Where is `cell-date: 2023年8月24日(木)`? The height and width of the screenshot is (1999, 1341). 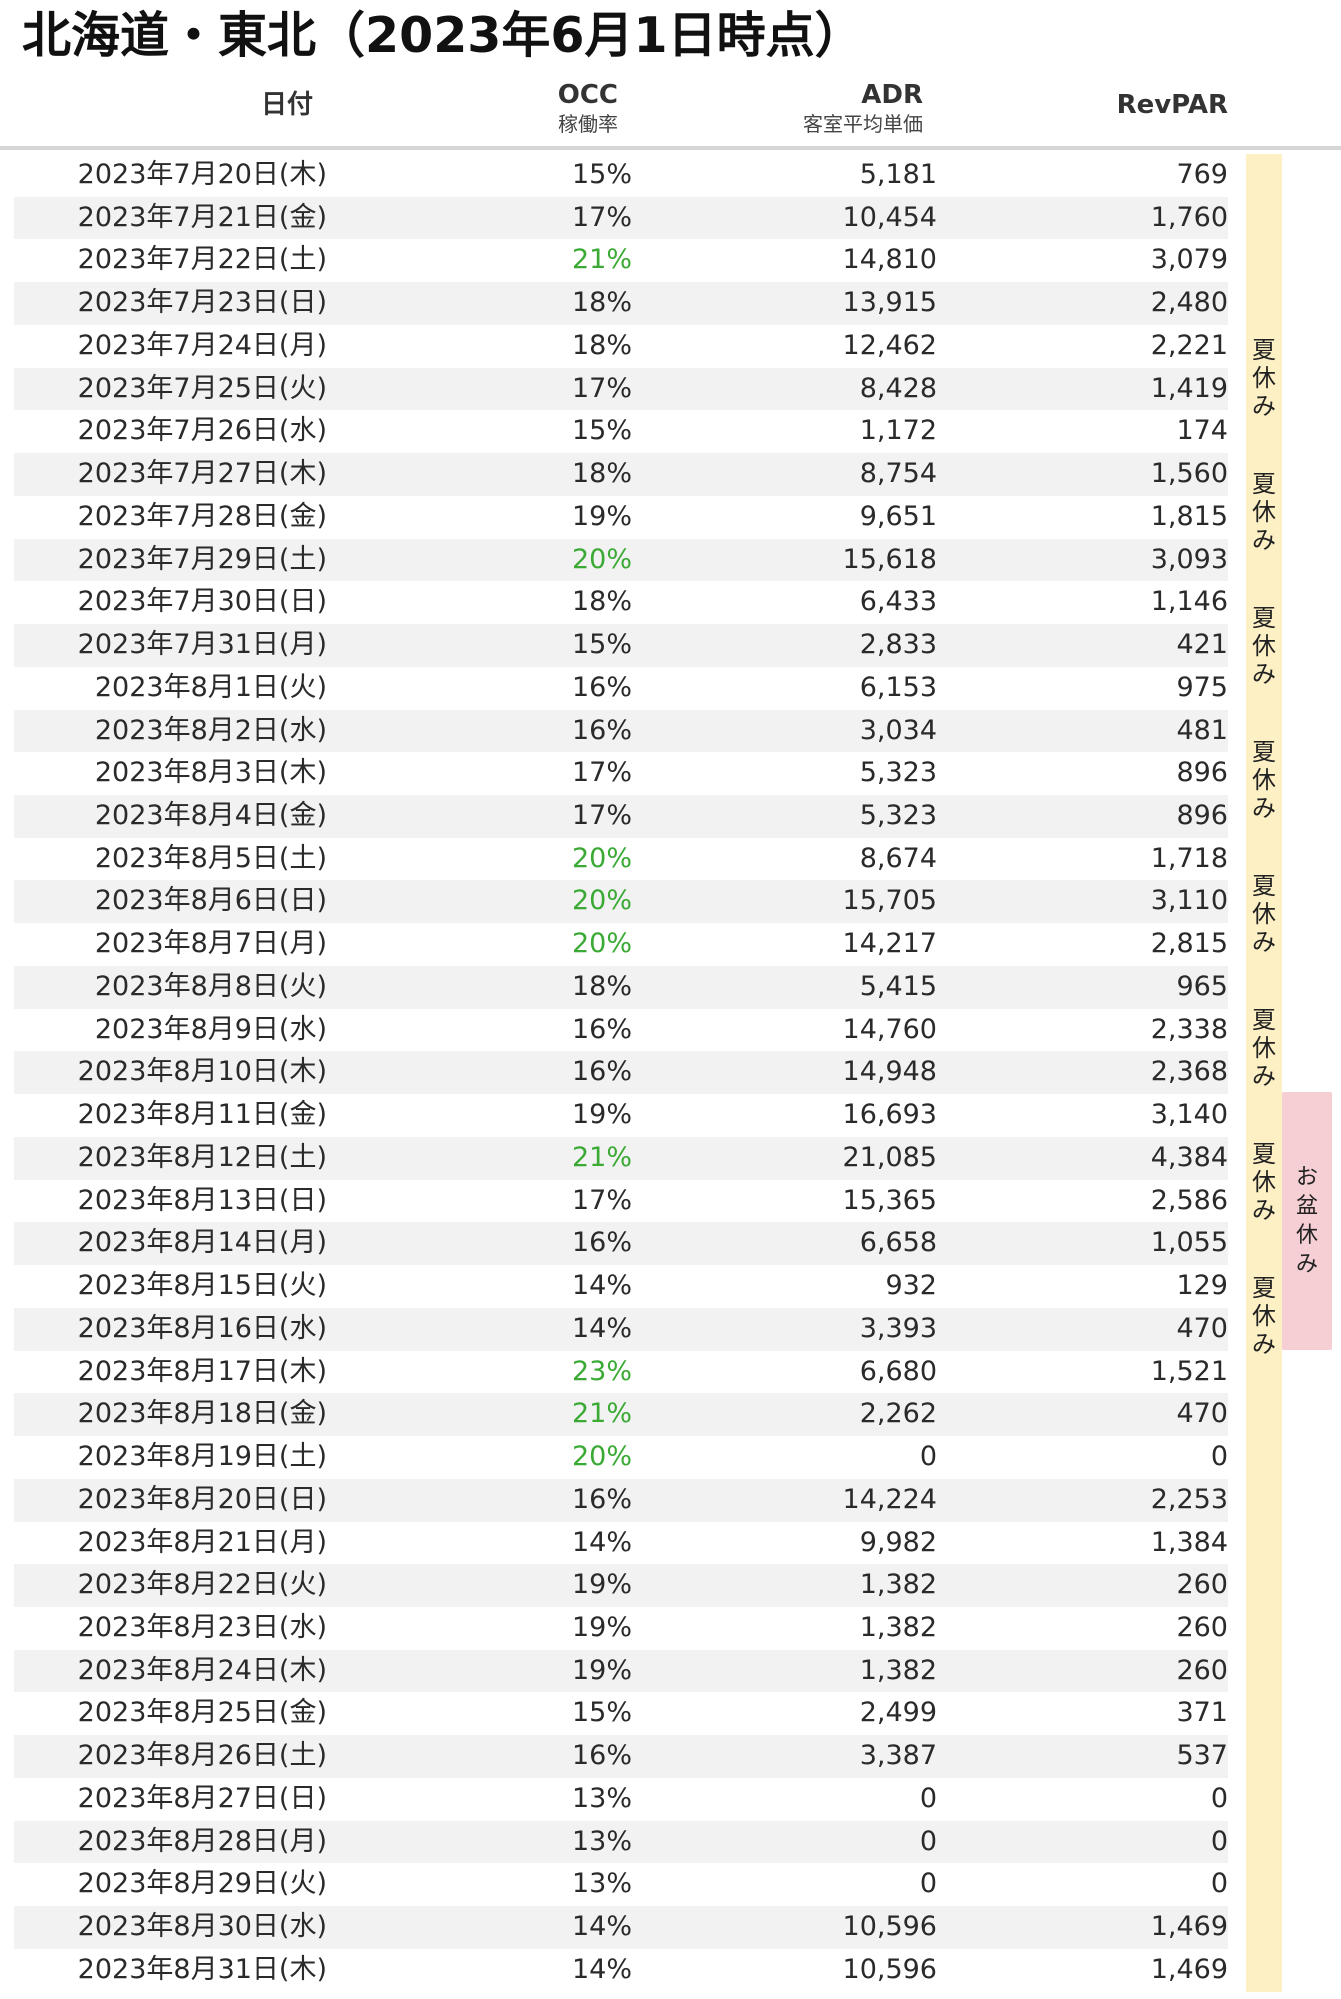
cell-date: 2023年8月24日(木) is located at coordinates (202, 1670).